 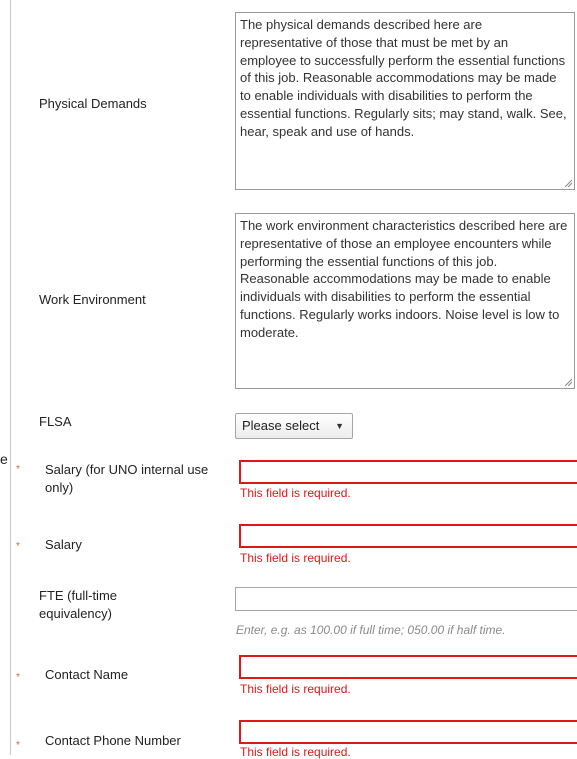 What do you see at coordinates (339, 426) in the screenshot?
I see `dropdown-arrow-icon: ▼` at bounding box center [339, 426].